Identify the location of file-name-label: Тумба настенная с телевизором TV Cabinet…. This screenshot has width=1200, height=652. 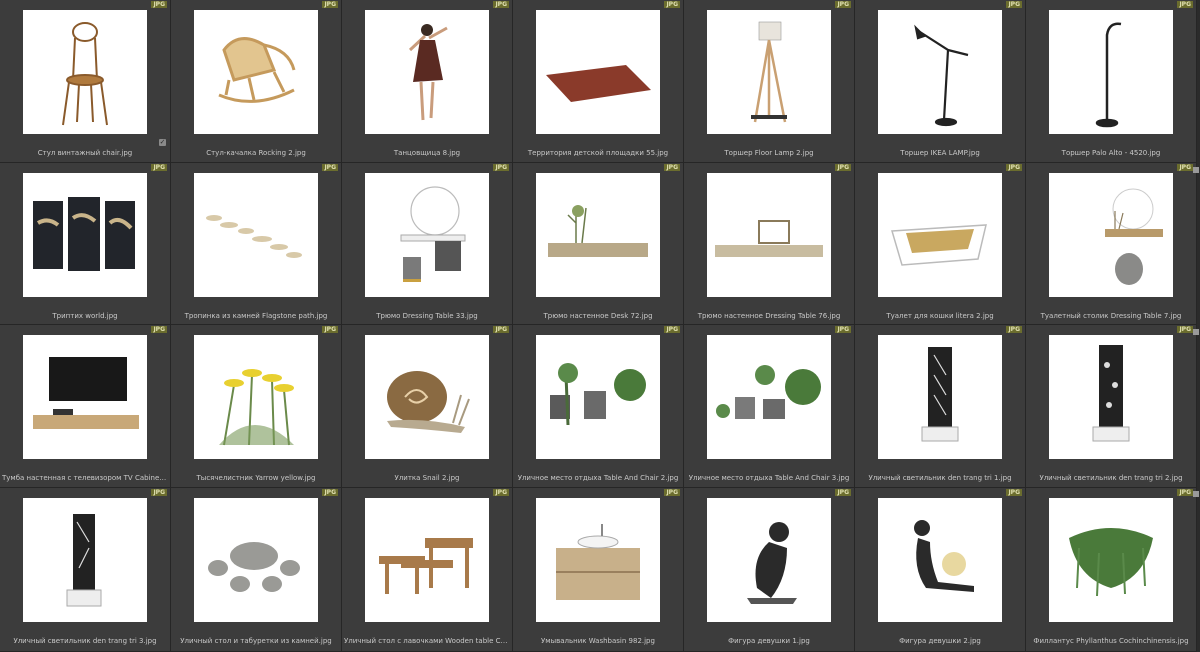
(85, 478).